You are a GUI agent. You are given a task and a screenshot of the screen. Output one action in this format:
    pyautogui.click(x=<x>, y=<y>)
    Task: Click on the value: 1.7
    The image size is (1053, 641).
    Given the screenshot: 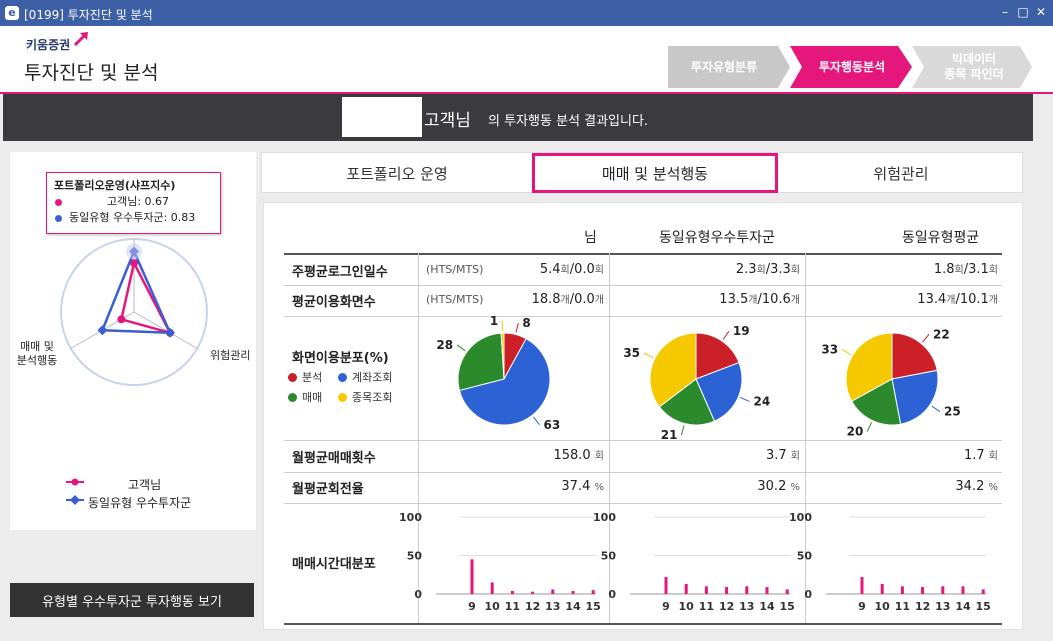 What is the action you would take?
    pyautogui.click(x=974, y=455)
    